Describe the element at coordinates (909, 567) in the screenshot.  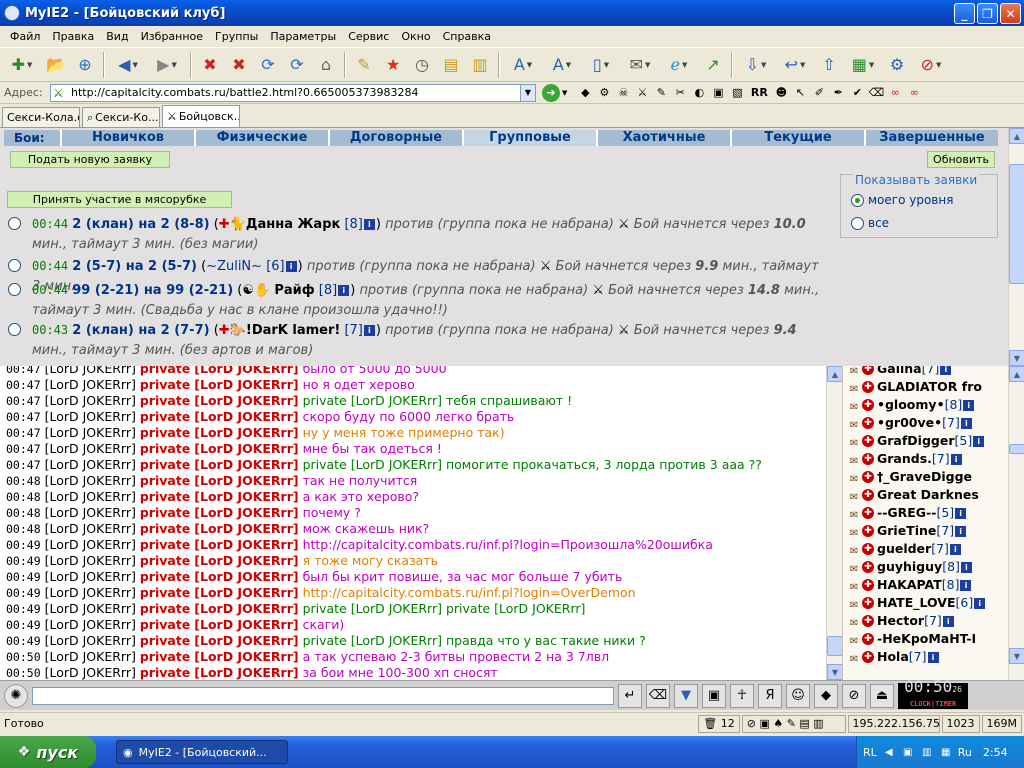
I see `user-name: guyhiguy` at that location.